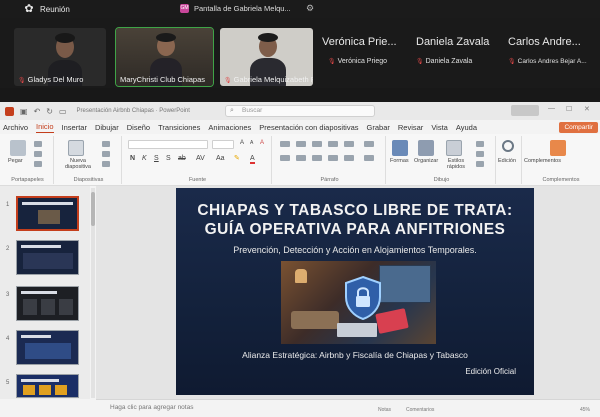 This screenshot has width=600, height=417. What do you see at coordinates (106, 164) in the screenshot?
I see `section-icon` at bounding box center [106, 164].